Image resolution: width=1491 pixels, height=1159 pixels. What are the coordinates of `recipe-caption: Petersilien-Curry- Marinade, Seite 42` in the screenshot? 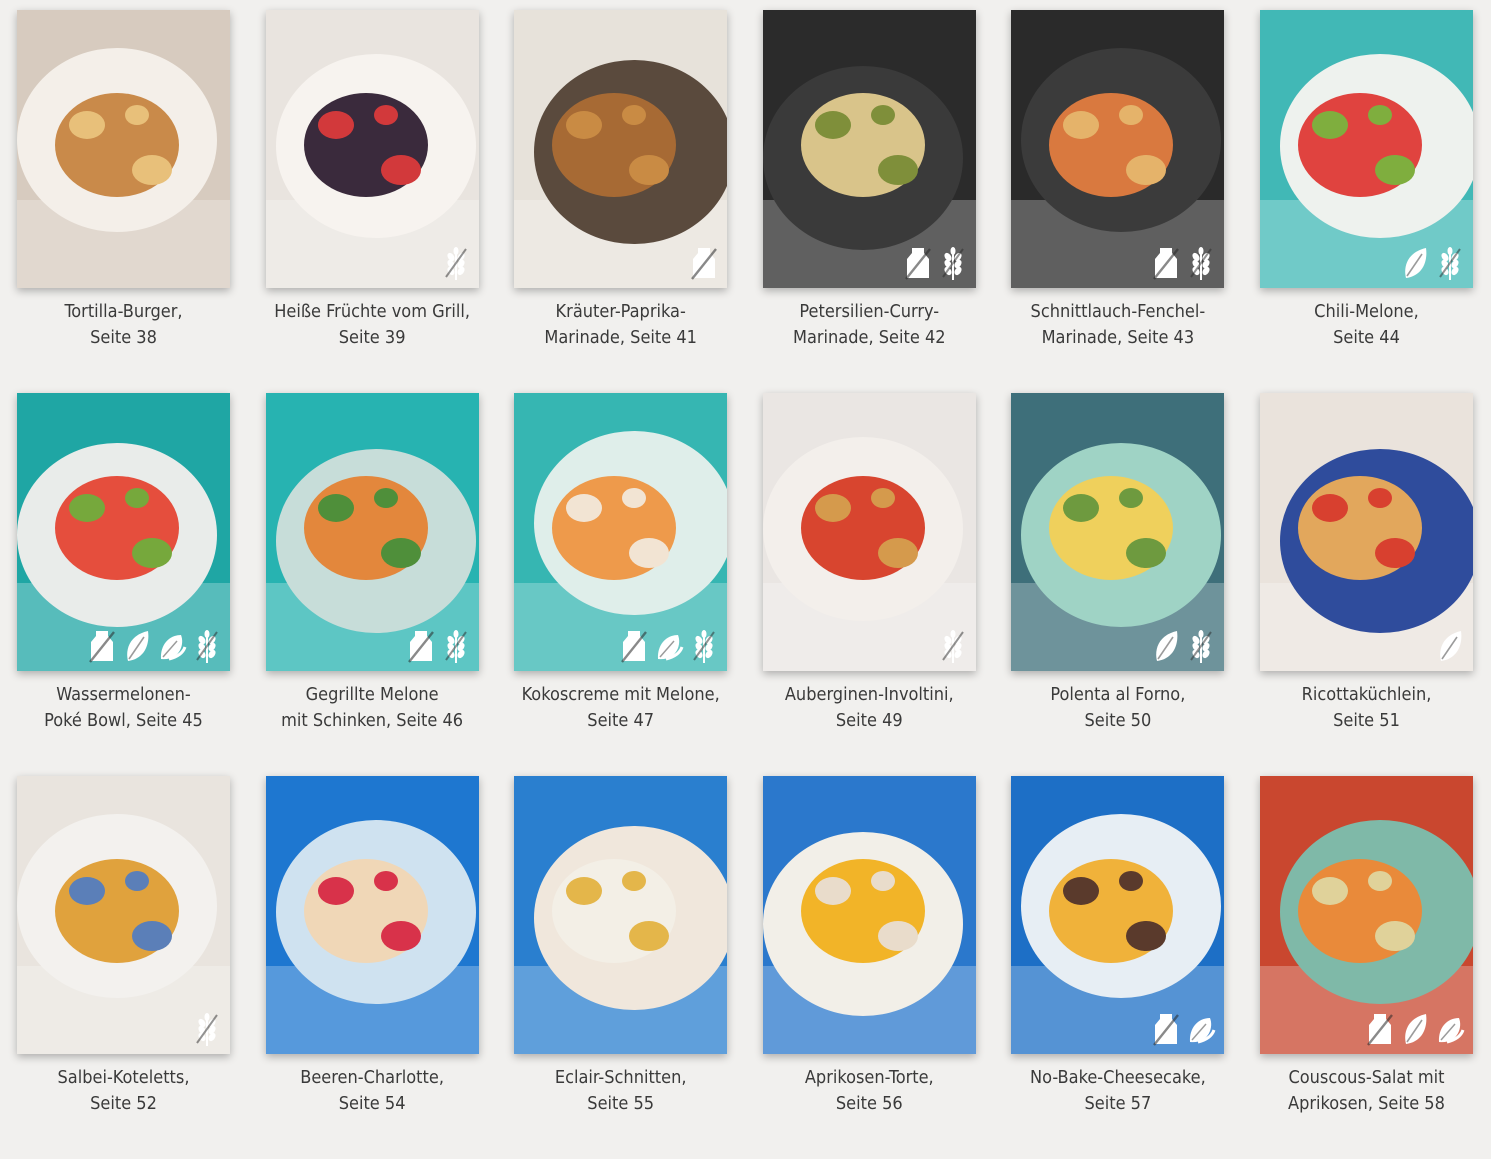 It's located at (869, 325).